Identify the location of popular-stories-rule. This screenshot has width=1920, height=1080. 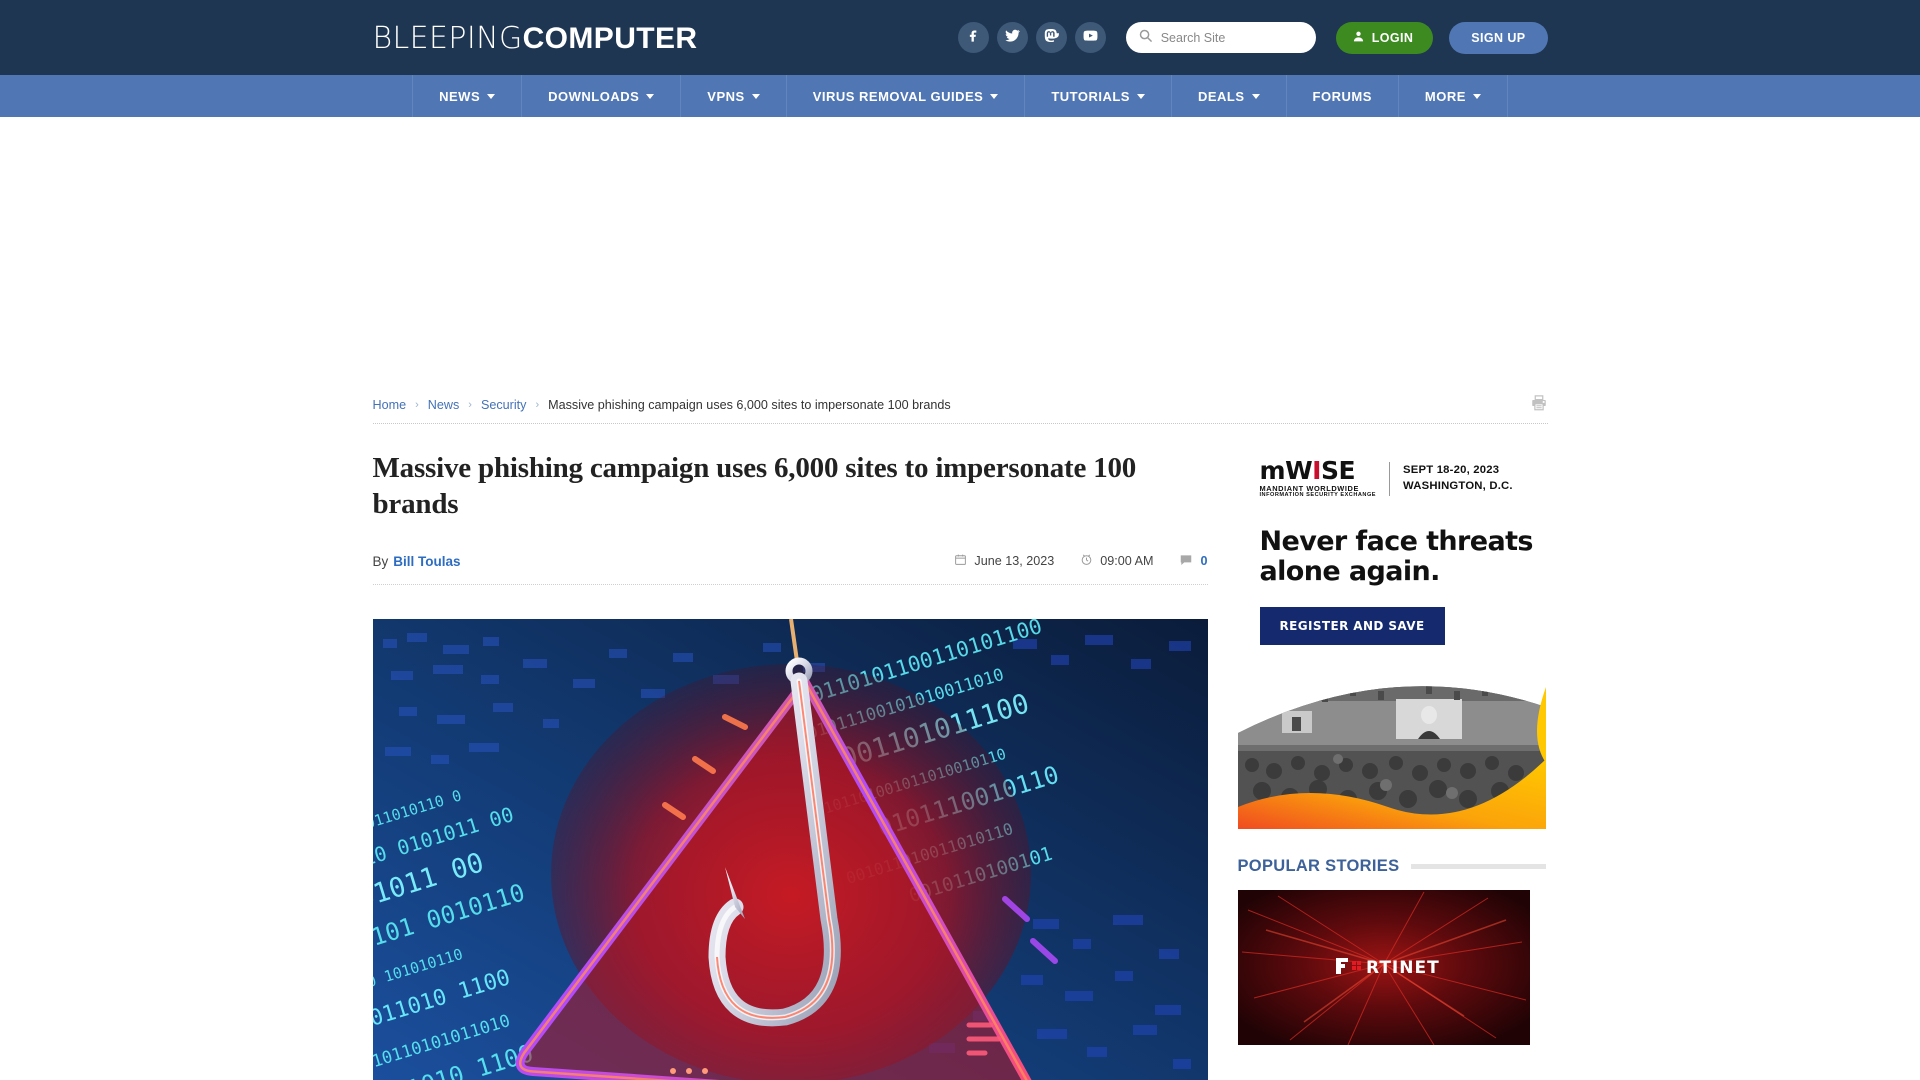
(1478, 867).